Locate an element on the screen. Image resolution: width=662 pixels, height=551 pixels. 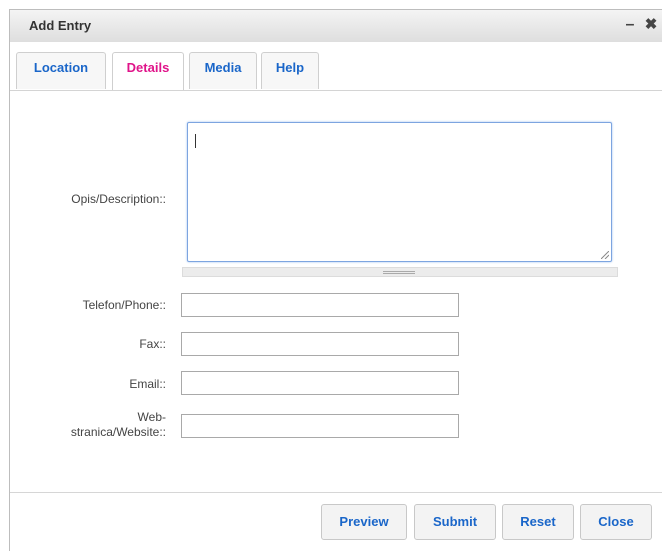
reset-button: Reset is located at coordinates (538, 522).